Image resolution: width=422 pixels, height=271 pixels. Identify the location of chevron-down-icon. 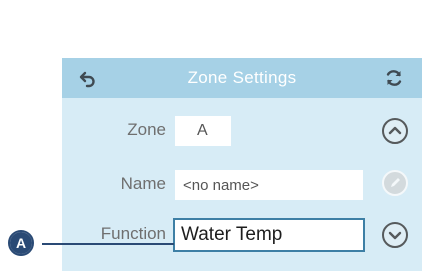
(395, 235).